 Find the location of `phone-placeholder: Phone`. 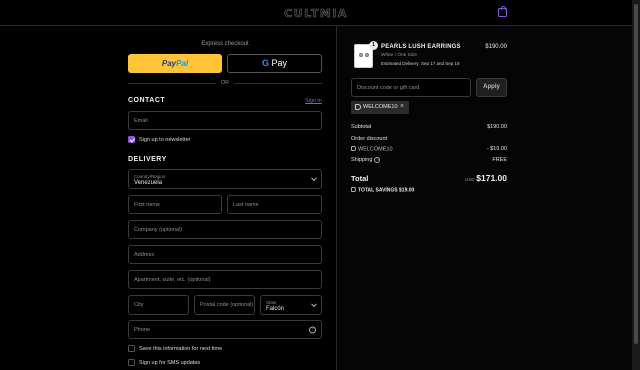

phone-placeholder: Phone is located at coordinates (142, 329).